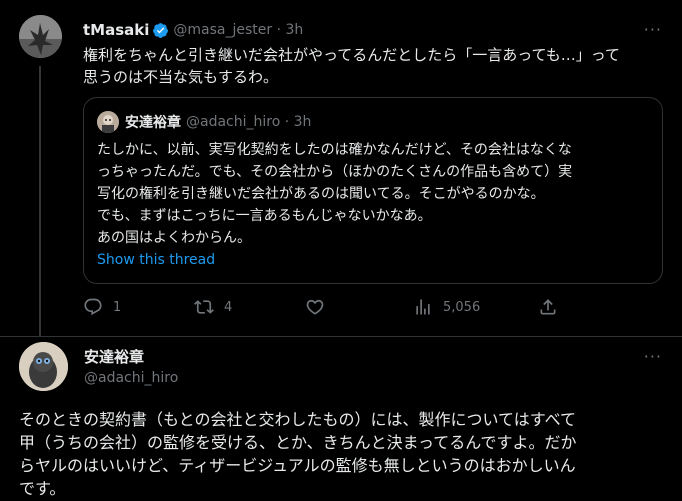 The height and width of the screenshot is (501, 682). I want to click on reply-icon, so click(93, 307).